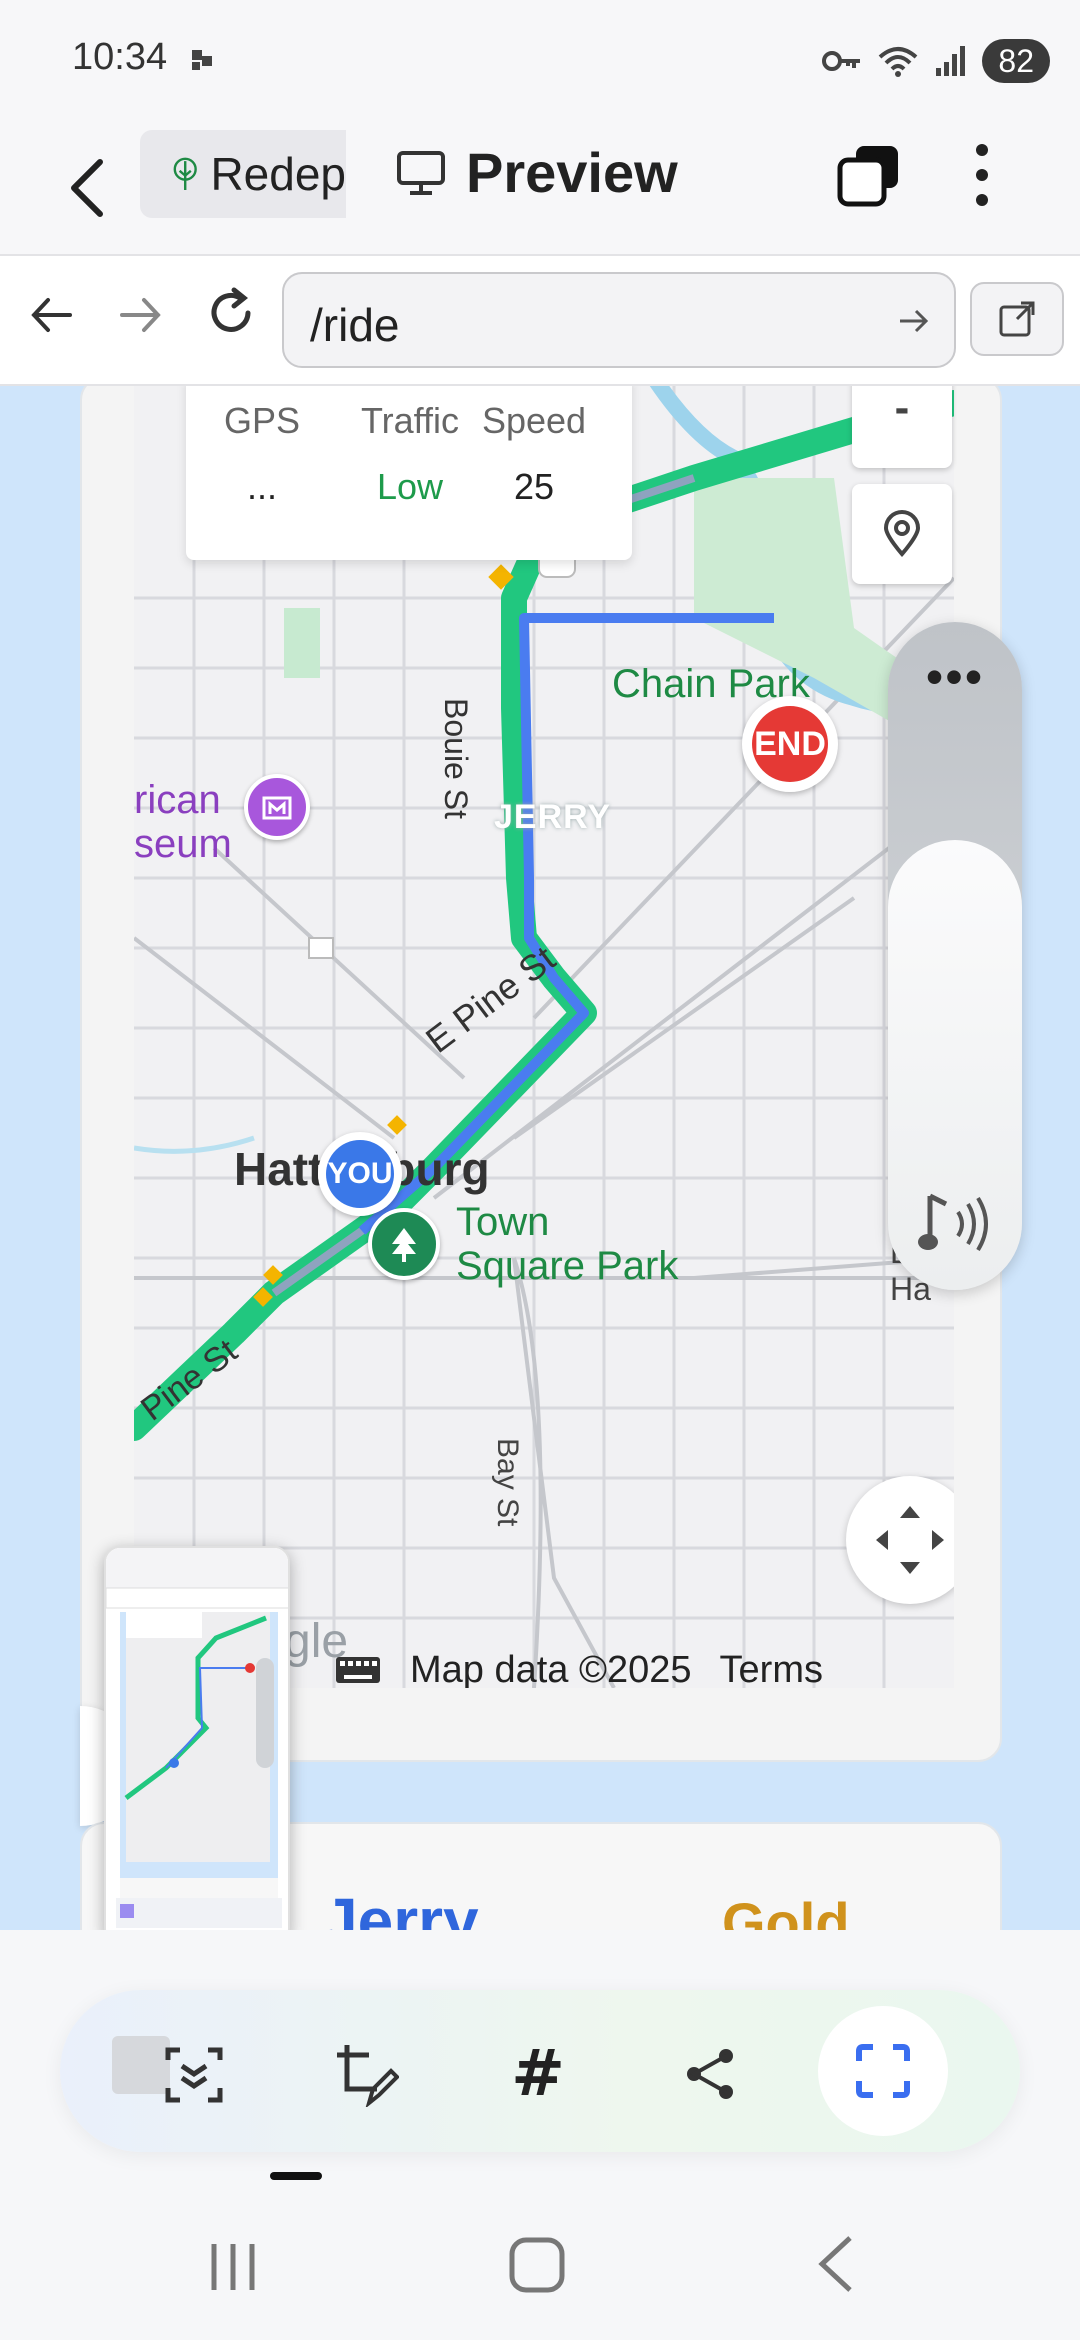  Describe the element at coordinates (1016, 61) in the screenshot. I see `battery-indicator: 82` at that location.